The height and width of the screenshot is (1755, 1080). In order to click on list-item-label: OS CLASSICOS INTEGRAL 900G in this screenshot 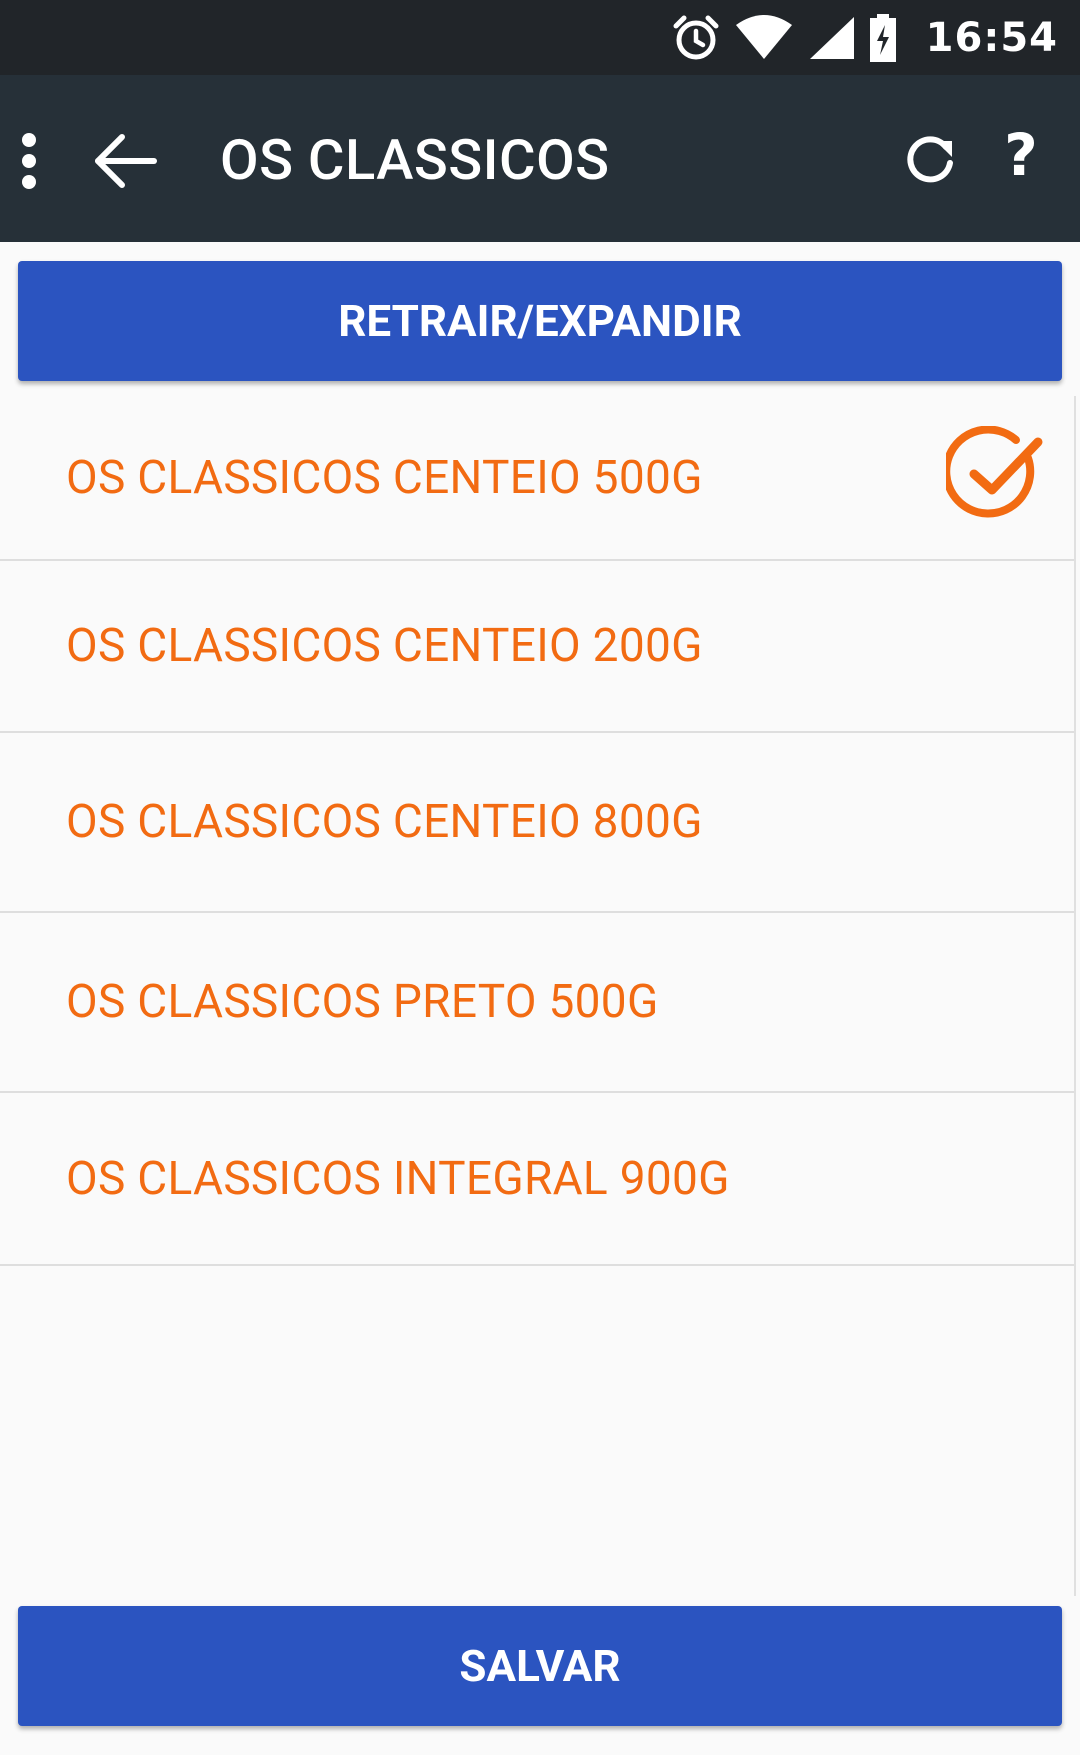, I will do `click(398, 1178)`.